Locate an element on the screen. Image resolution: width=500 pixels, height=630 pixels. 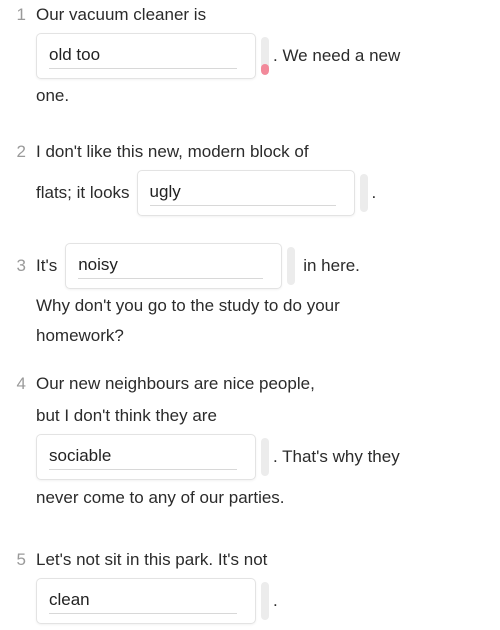
answer-input-2: ugly is located at coordinates (245, 193).